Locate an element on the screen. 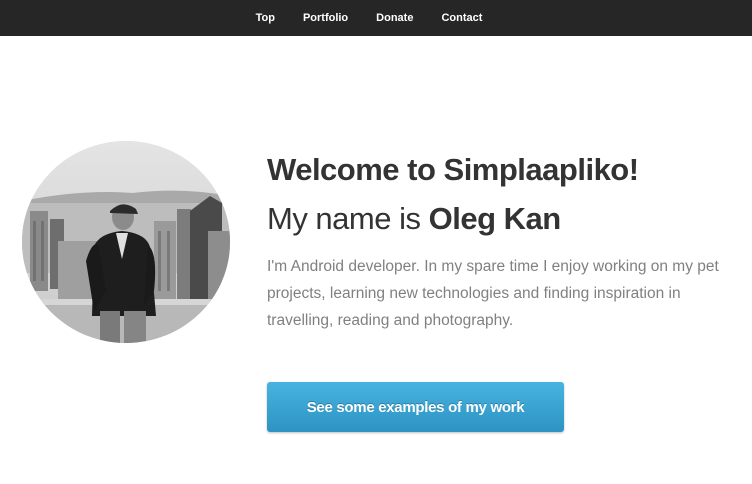  name-prefix: My name is is located at coordinates (348, 218).